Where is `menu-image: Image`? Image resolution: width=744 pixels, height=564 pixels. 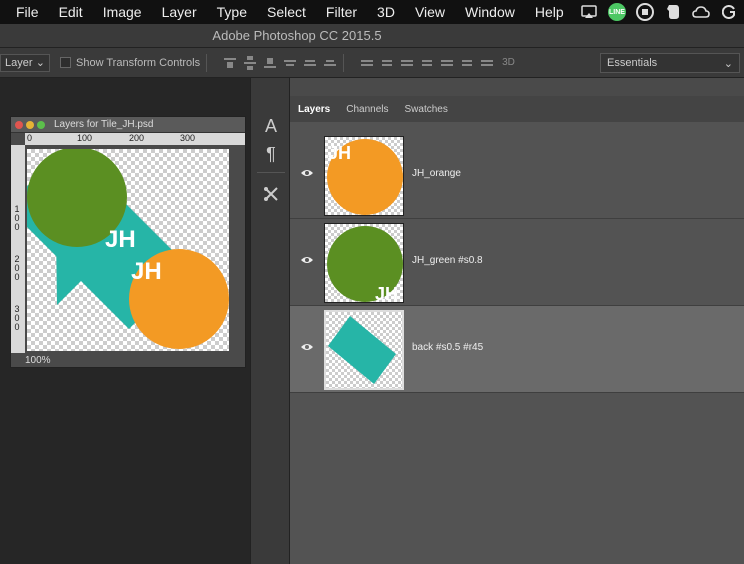
menu-image: Image is located at coordinates (122, 12).